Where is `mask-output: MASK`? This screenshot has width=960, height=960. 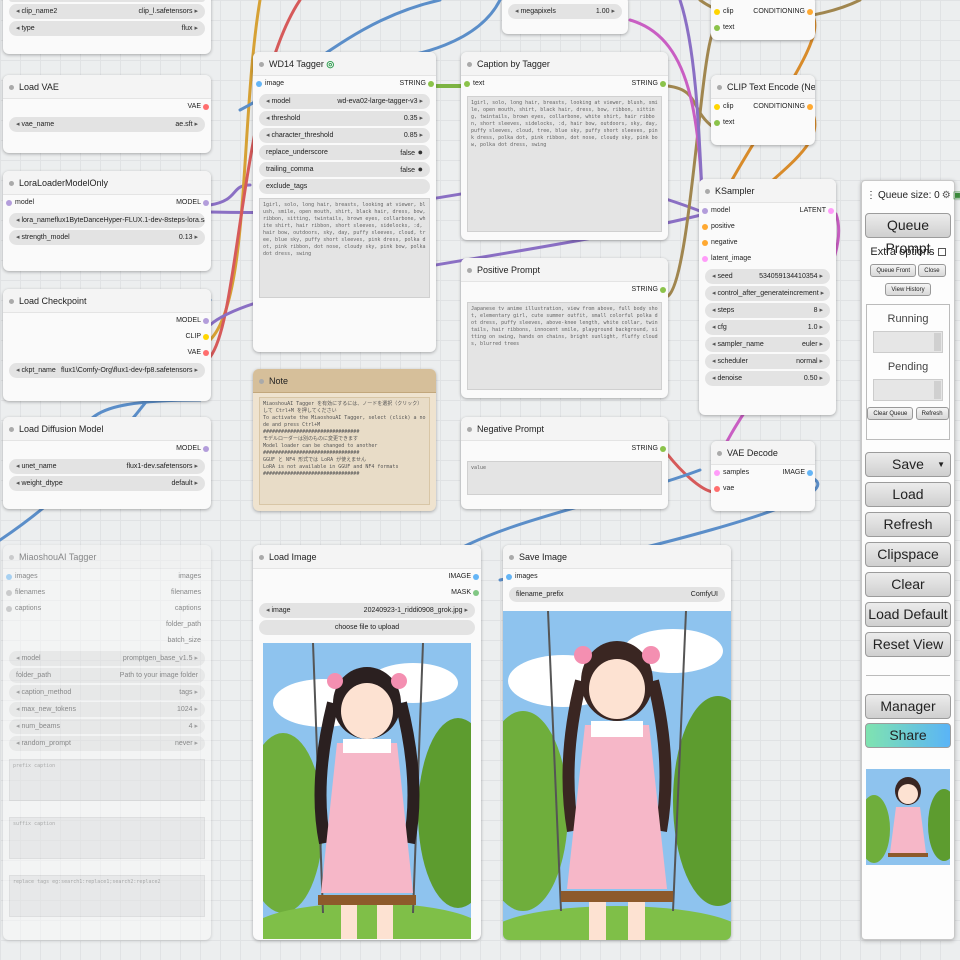 mask-output: MASK is located at coordinates (367, 593).